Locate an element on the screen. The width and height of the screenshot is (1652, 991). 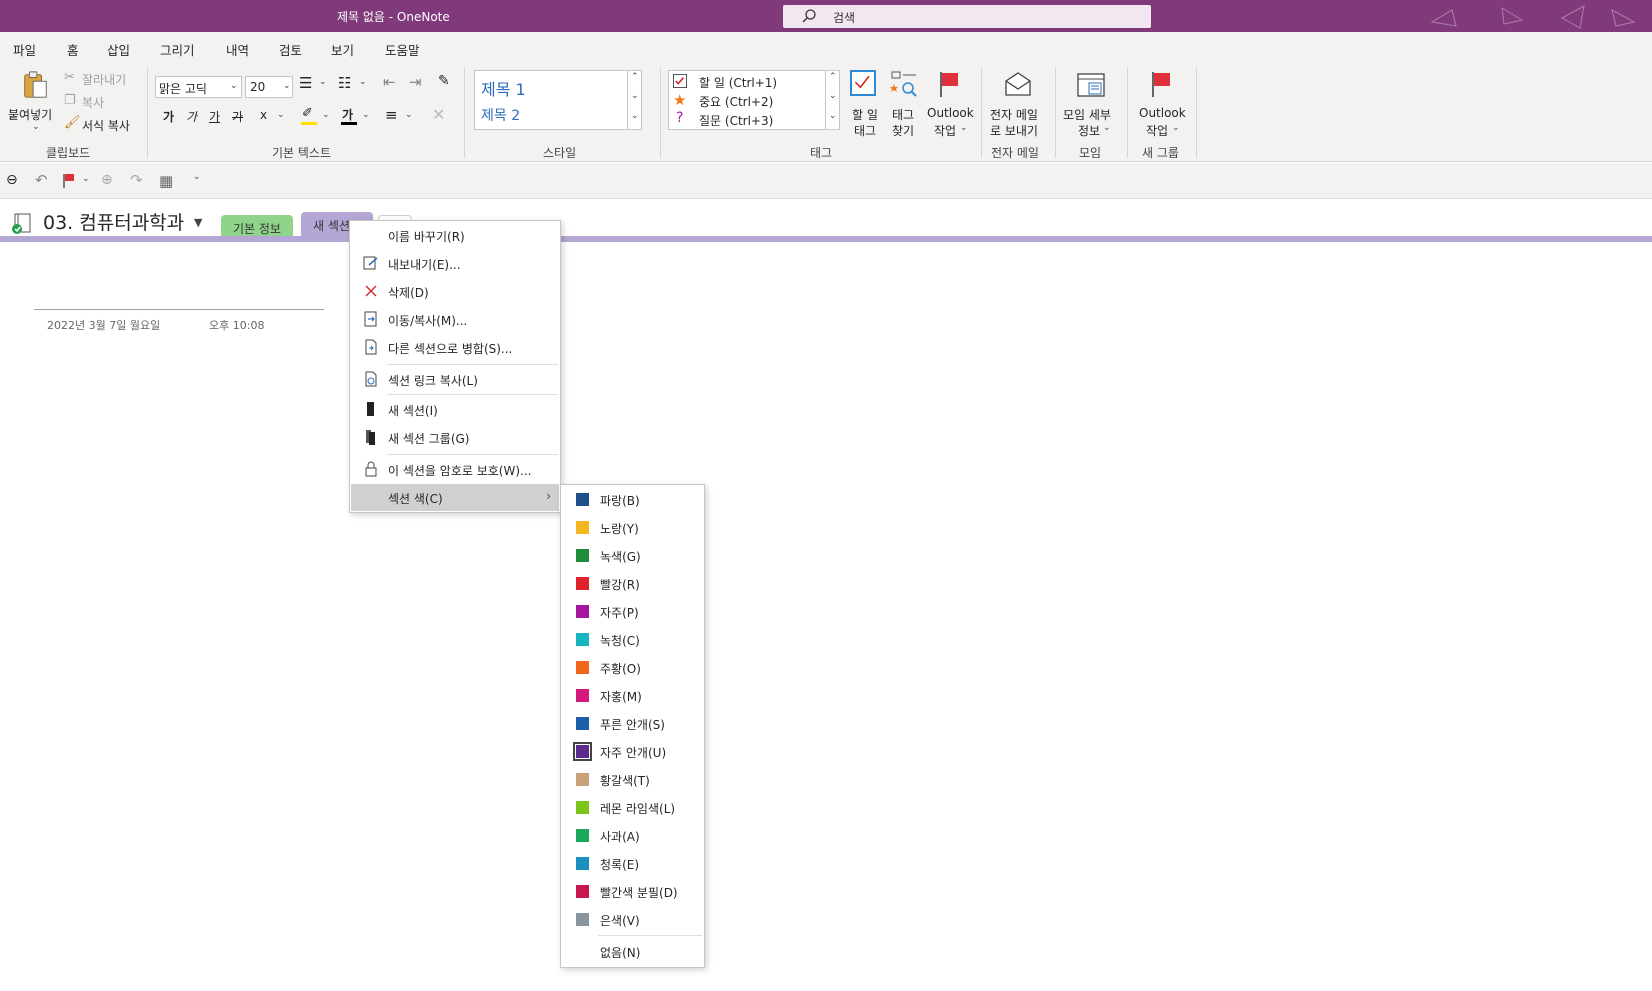
color-blue: 파랑(B) is located at coordinates (632, 499).